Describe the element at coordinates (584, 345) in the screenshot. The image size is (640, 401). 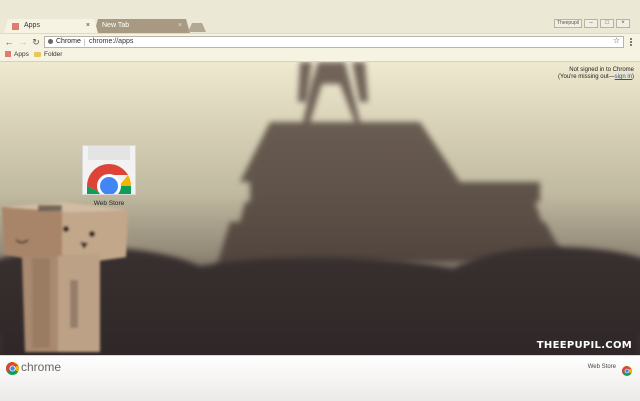
I see `watermark-text: THEEPUPIL.COM` at that location.